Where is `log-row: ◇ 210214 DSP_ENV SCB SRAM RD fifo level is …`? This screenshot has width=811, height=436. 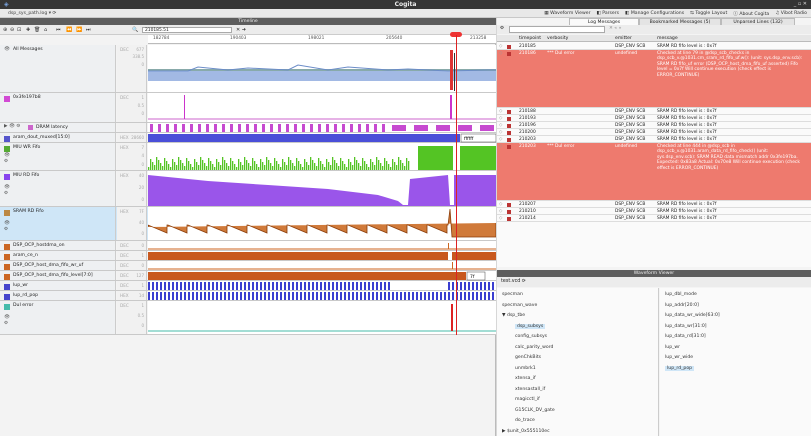
log-row: ◇ 210214 DSP_ENV SCB SRAM RD fifo level is … is located at coordinates (654, 218).